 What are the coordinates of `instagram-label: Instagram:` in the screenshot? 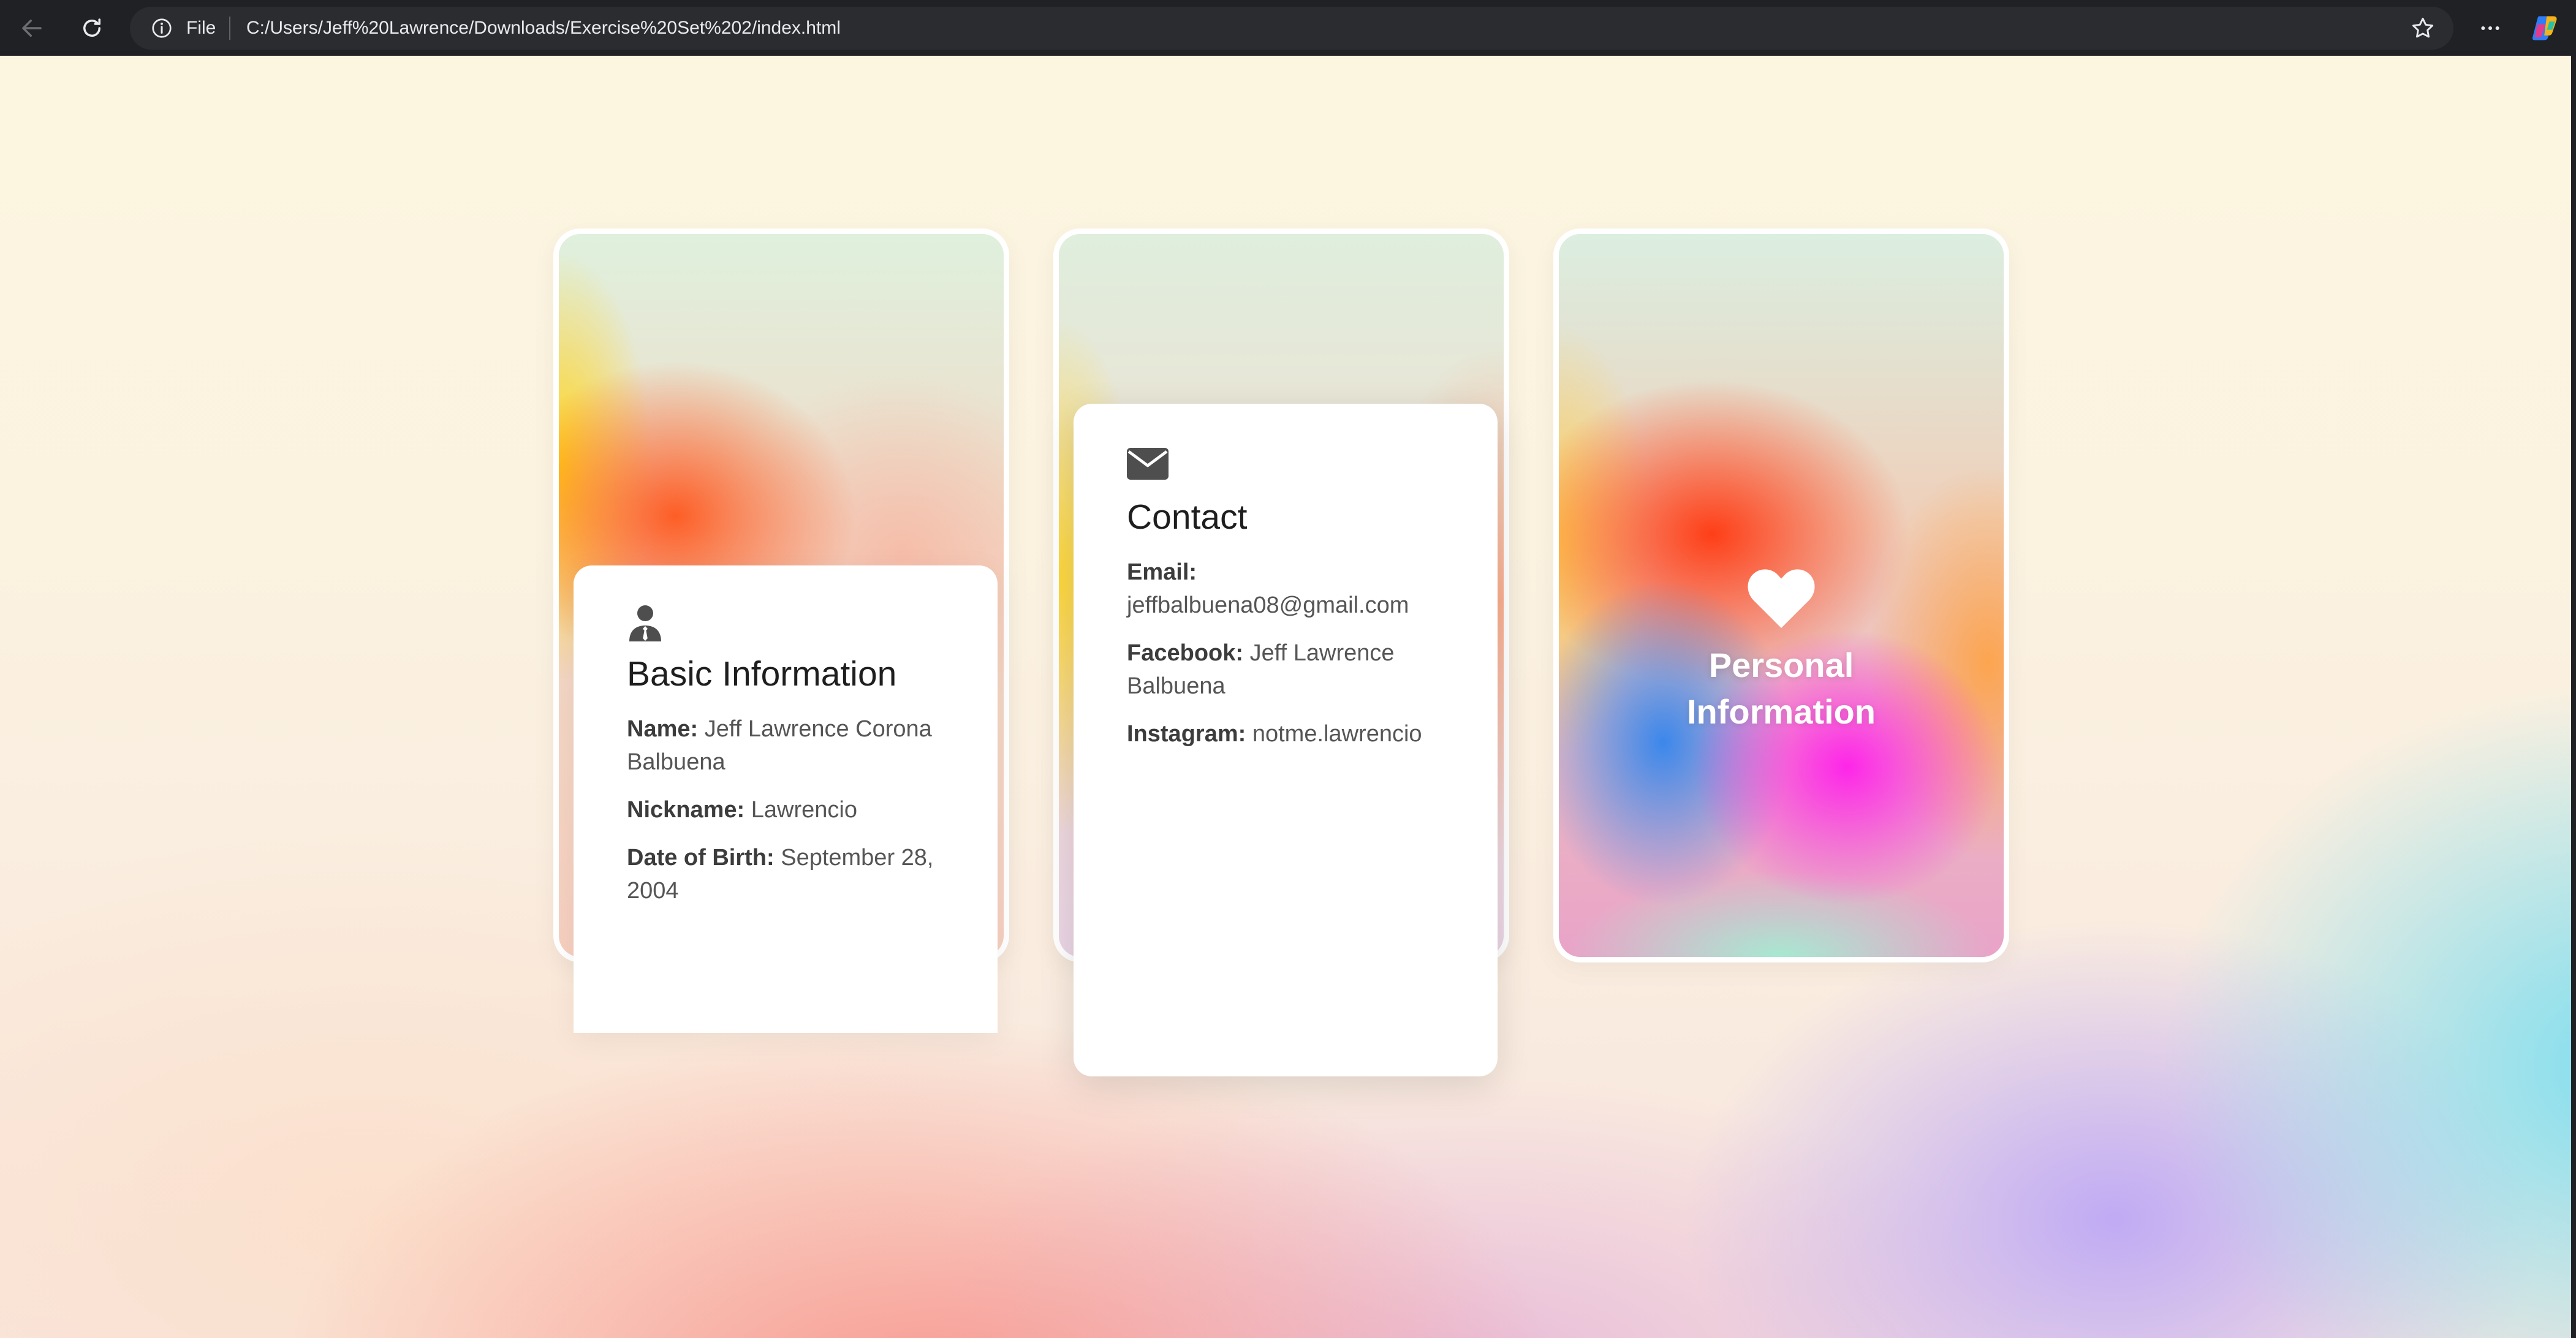 It's located at (1186, 734).